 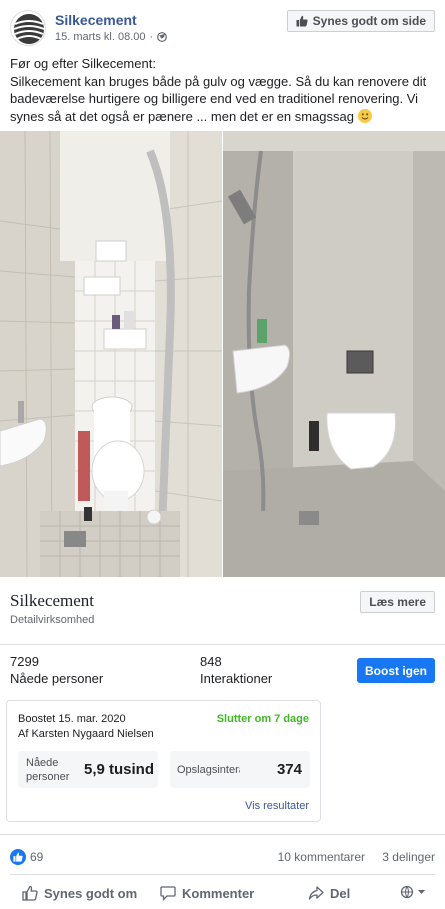 I want to click on reach-label: Nåede personer, so click(x=57, y=678).